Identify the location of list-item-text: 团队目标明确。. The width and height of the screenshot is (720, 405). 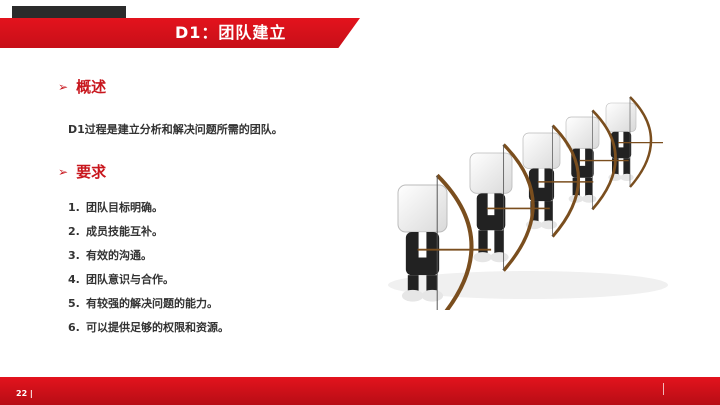
(124, 207).